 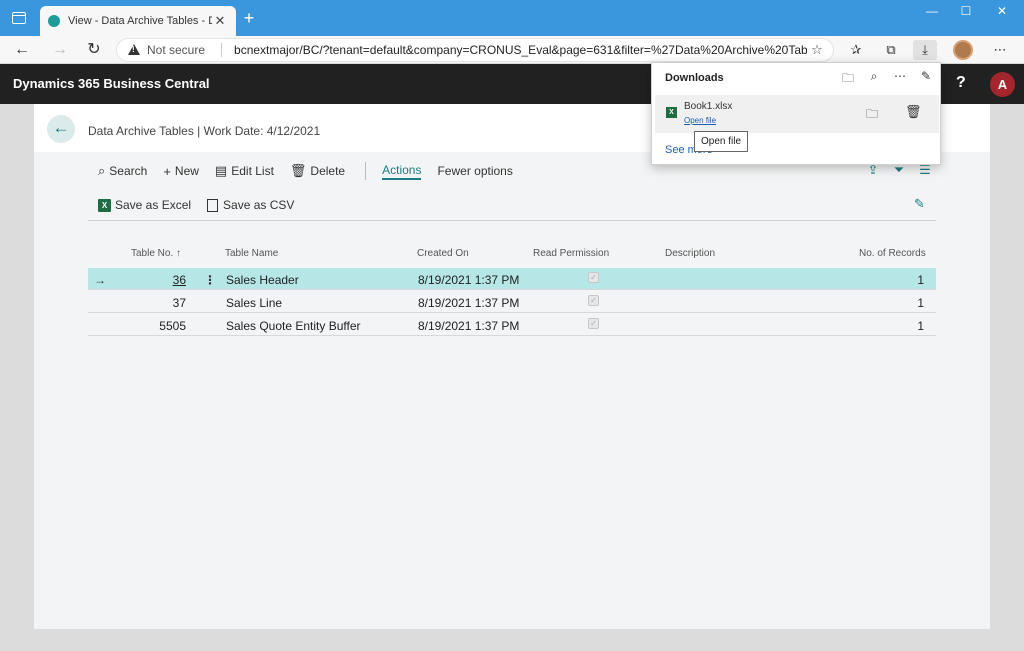 I want to click on search-label: Search, so click(x=128, y=171).